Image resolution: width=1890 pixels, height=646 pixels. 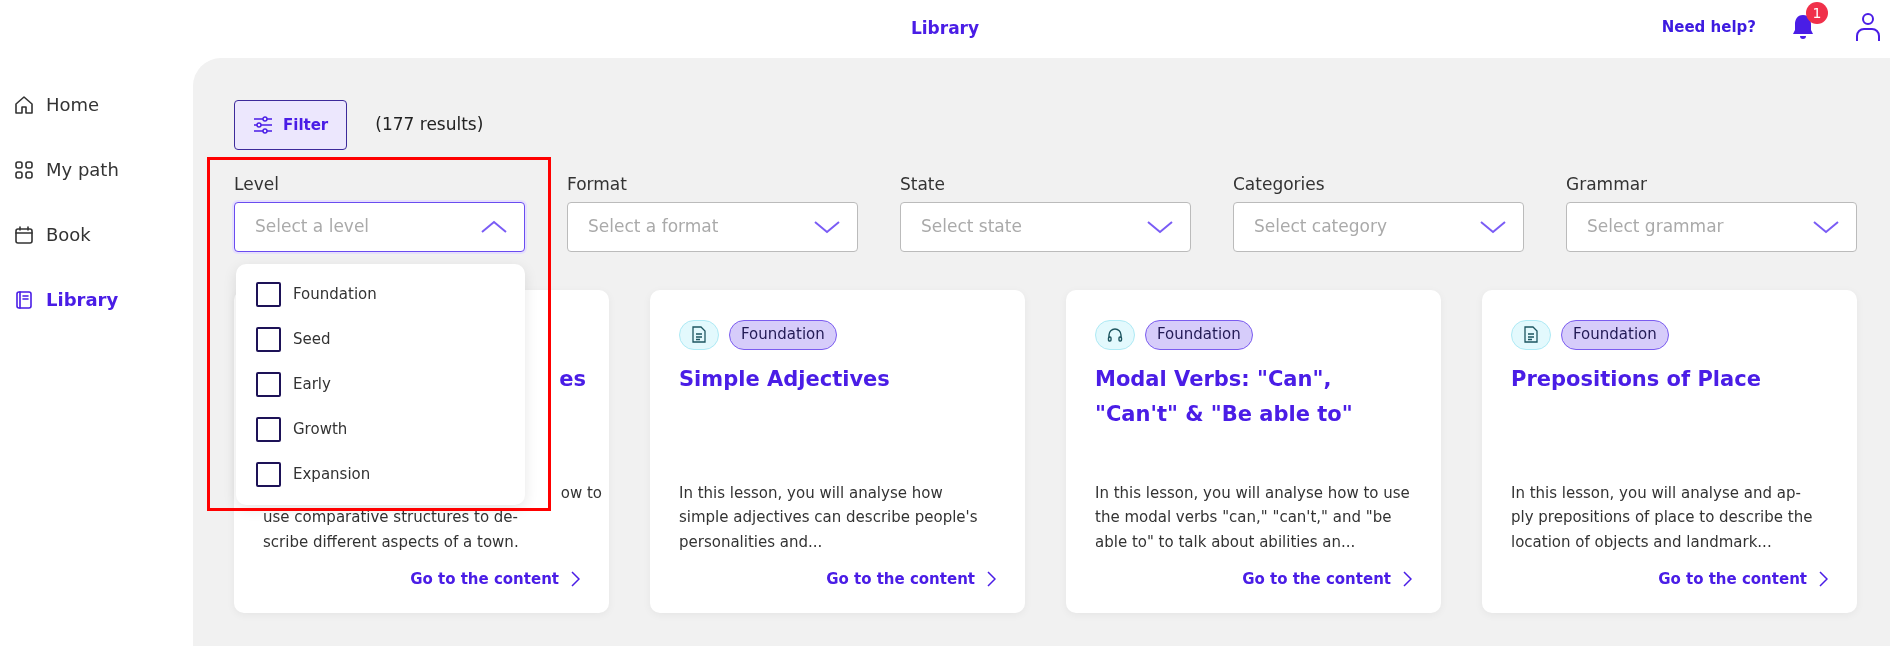 I want to click on page-title: Library, so click(x=945, y=29).